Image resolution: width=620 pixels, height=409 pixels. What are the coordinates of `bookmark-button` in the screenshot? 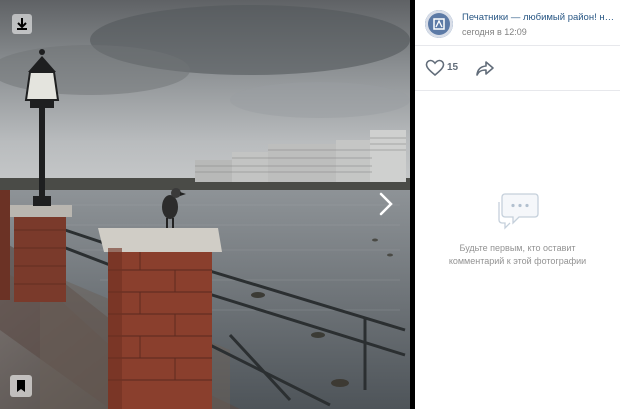 It's located at (21, 386).